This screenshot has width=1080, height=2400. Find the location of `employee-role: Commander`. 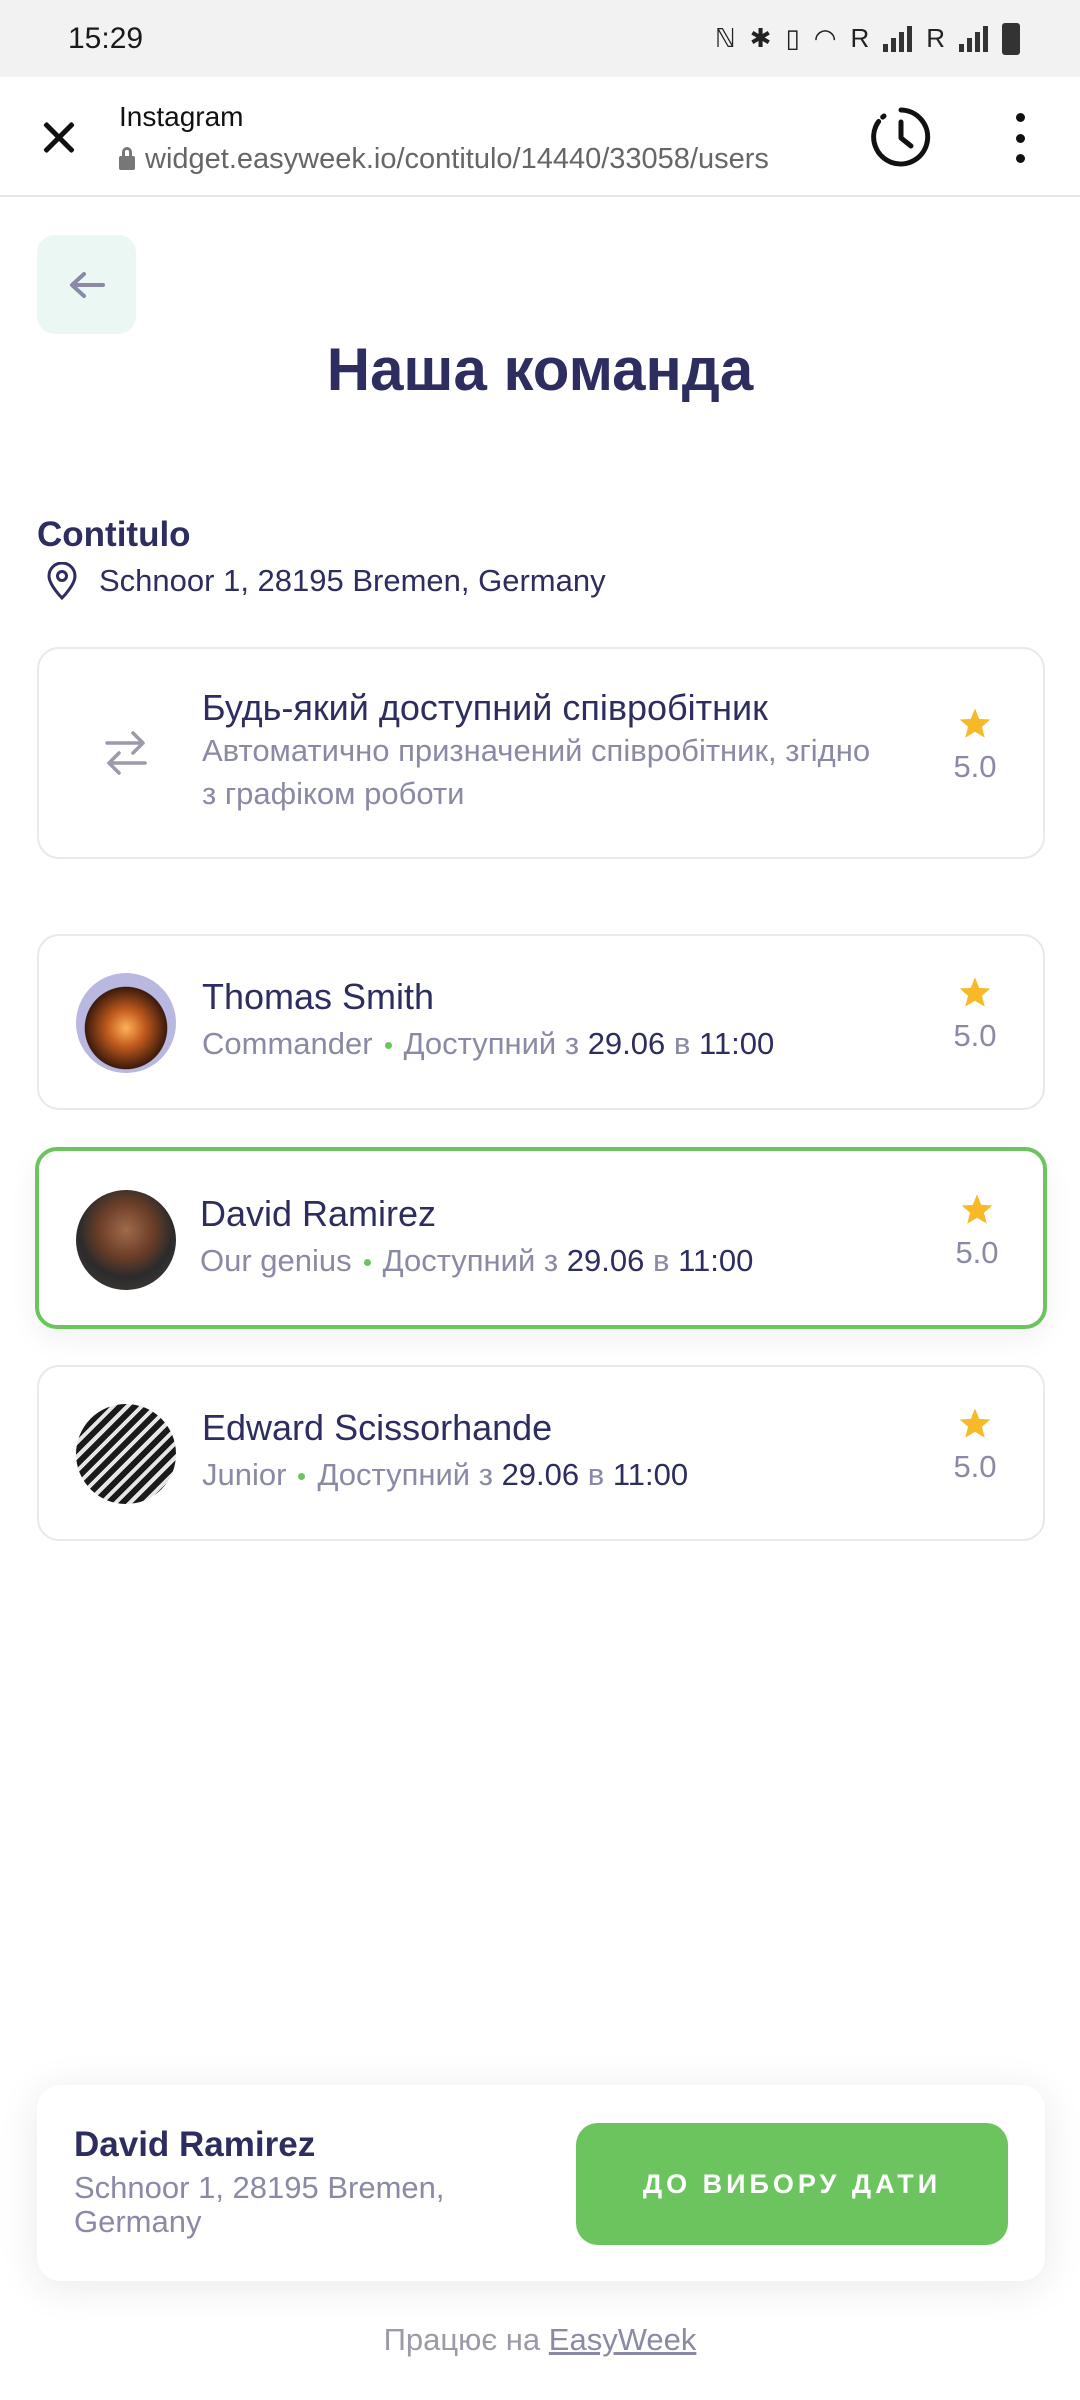

employee-role: Commander is located at coordinates (287, 1043).